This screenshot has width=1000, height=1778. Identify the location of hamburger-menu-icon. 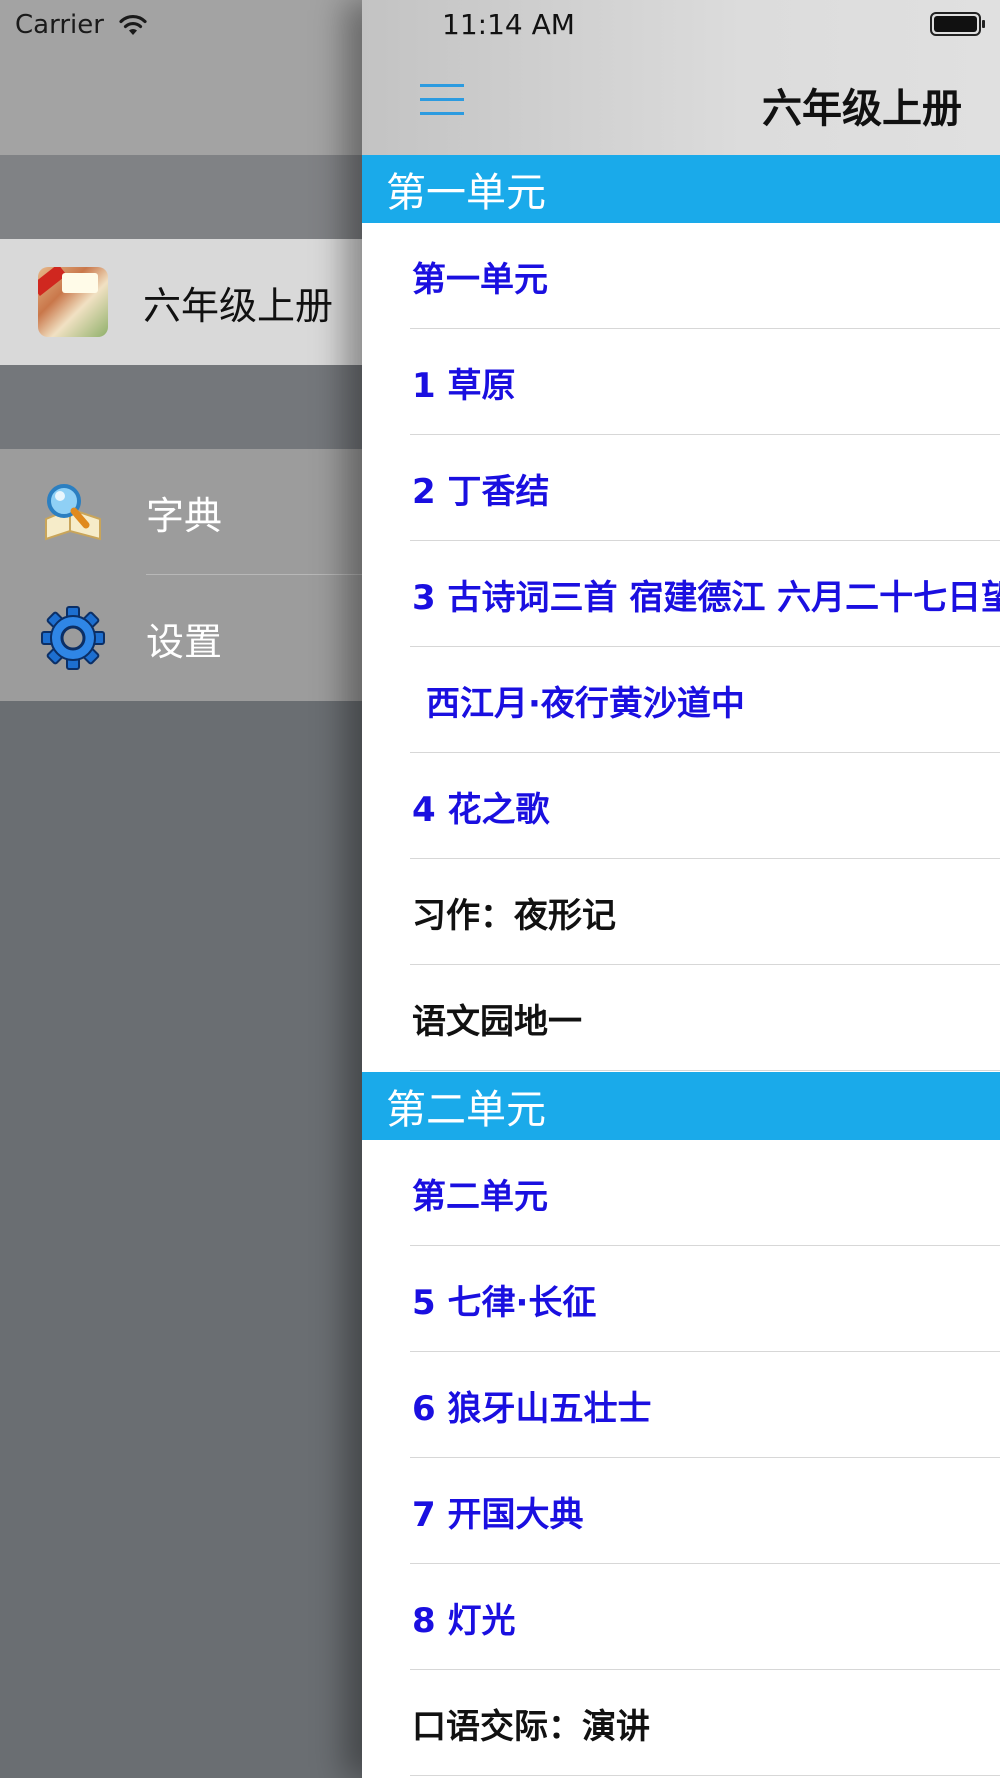
(442, 100).